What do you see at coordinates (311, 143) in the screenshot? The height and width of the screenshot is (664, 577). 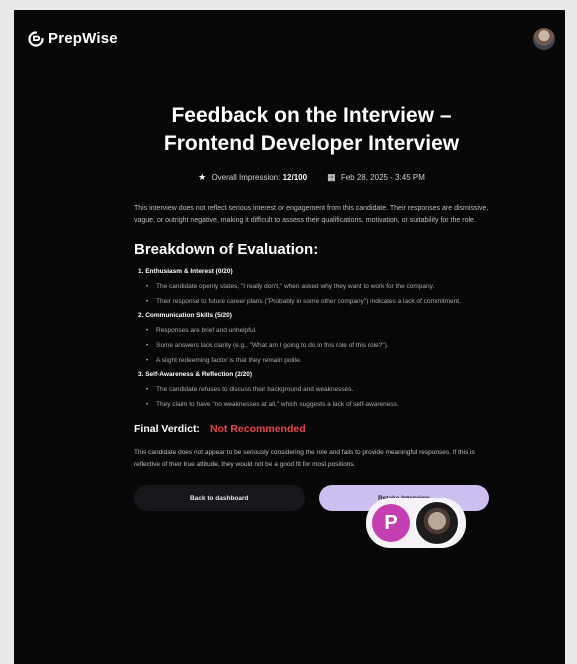 I see `page-title-line-2: Frontend Developer Interview` at bounding box center [311, 143].